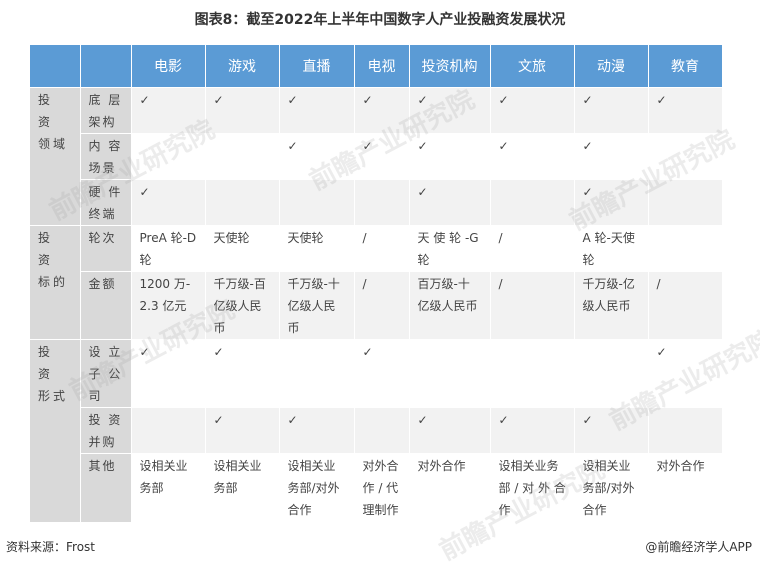  Describe the element at coordinates (532, 66) in the screenshot. I see `column-header: 文旅` at that location.